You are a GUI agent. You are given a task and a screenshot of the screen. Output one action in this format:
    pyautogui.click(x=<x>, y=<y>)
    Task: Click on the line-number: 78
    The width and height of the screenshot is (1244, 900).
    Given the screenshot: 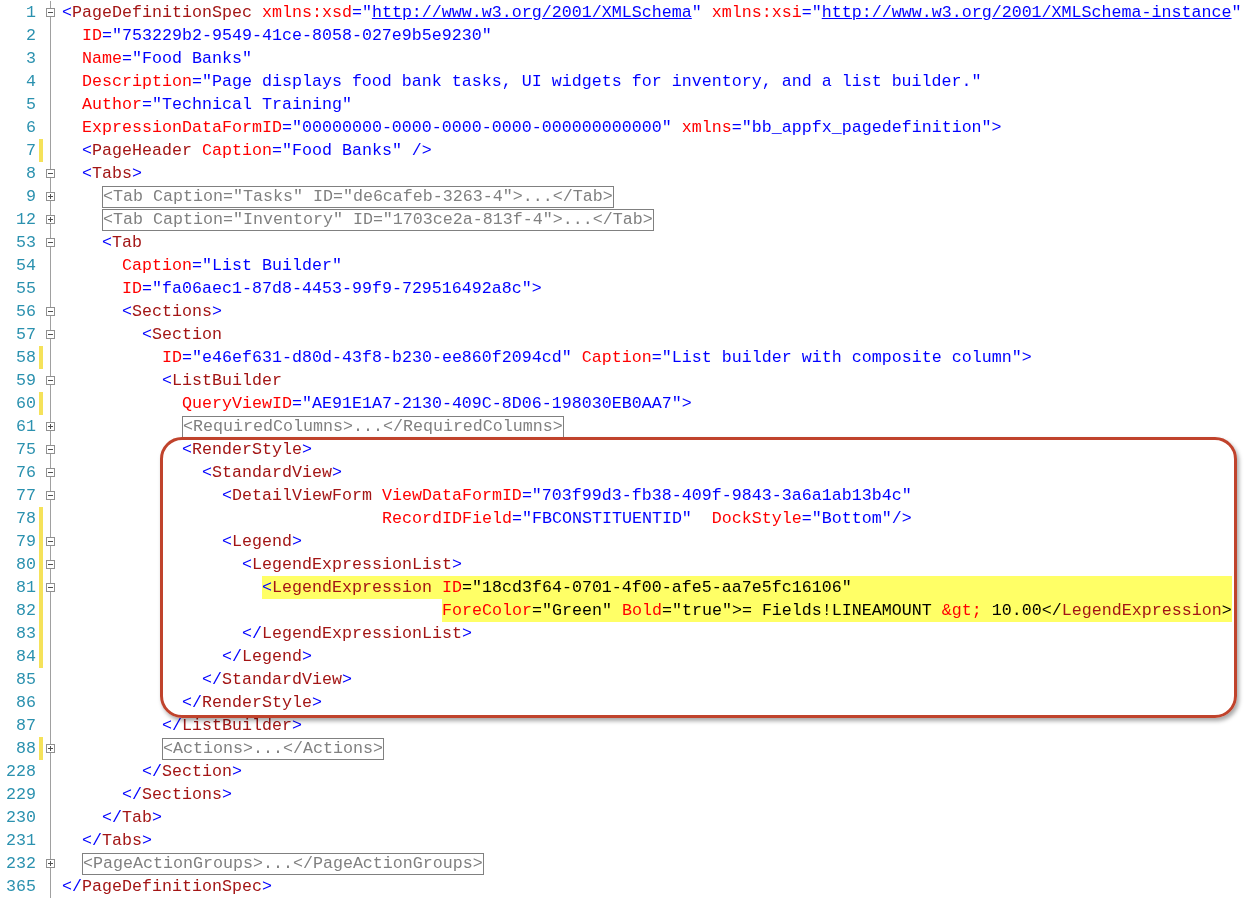 What is the action you would take?
    pyautogui.click(x=25, y=519)
    